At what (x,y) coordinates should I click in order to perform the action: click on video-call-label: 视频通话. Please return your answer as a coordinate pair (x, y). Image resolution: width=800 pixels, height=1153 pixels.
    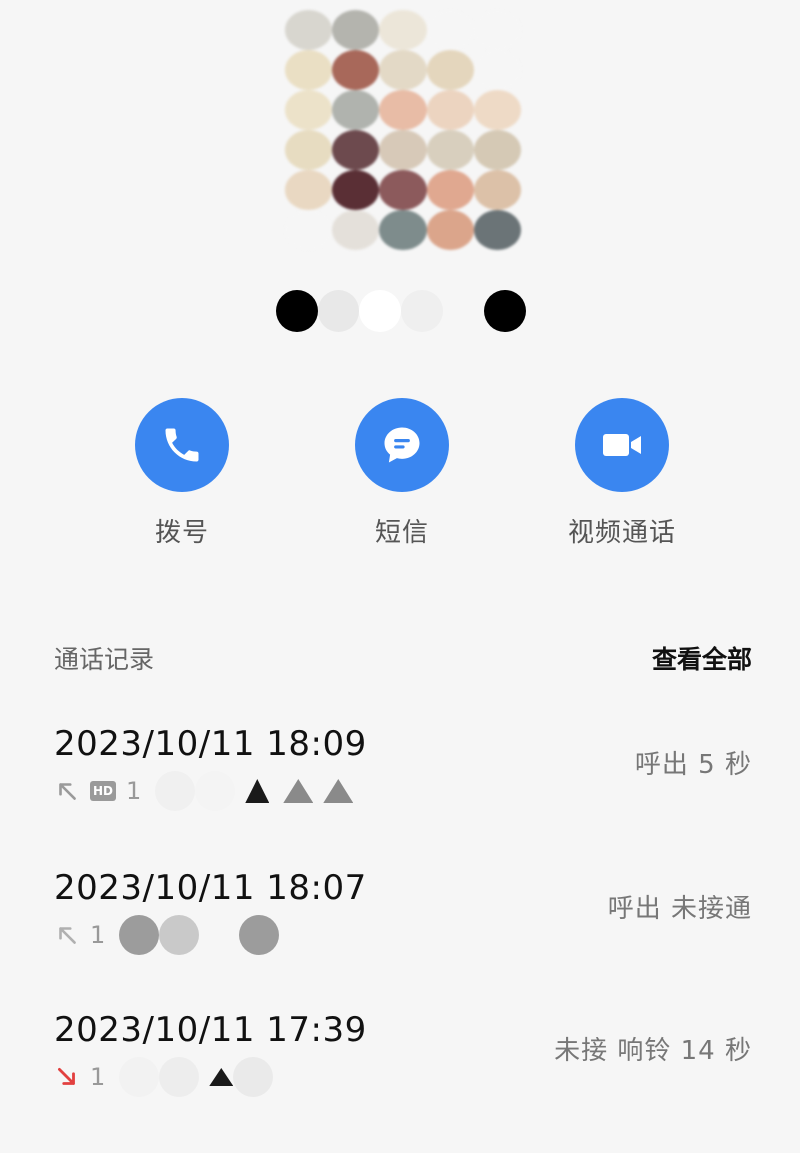
    Looking at the image, I should click on (621, 533).